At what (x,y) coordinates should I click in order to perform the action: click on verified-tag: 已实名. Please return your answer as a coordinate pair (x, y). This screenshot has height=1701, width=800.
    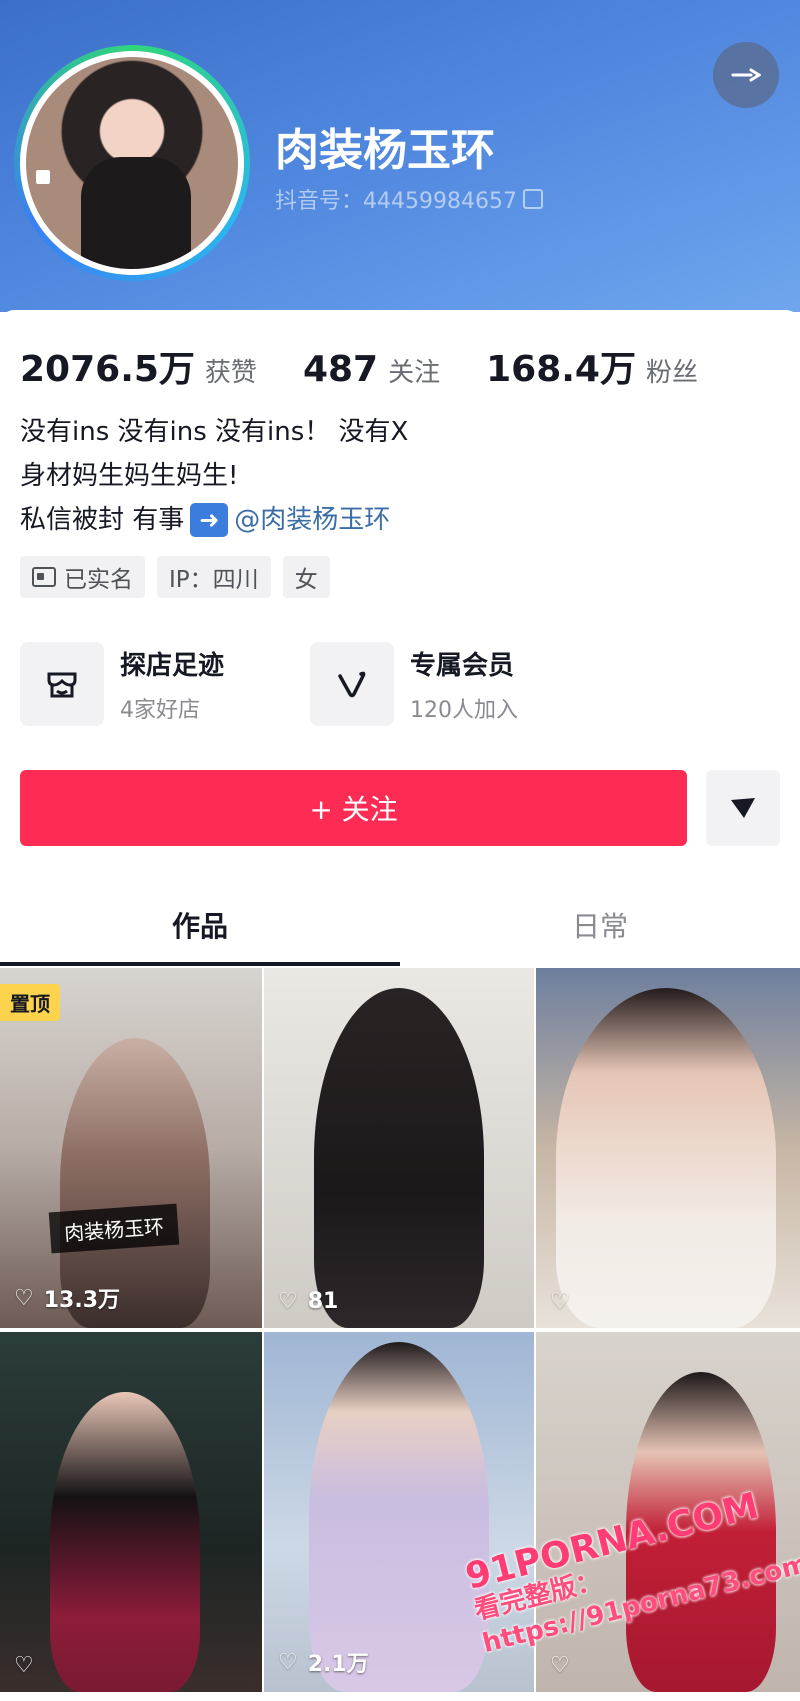
    Looking at the image, I should click on (82, 577).